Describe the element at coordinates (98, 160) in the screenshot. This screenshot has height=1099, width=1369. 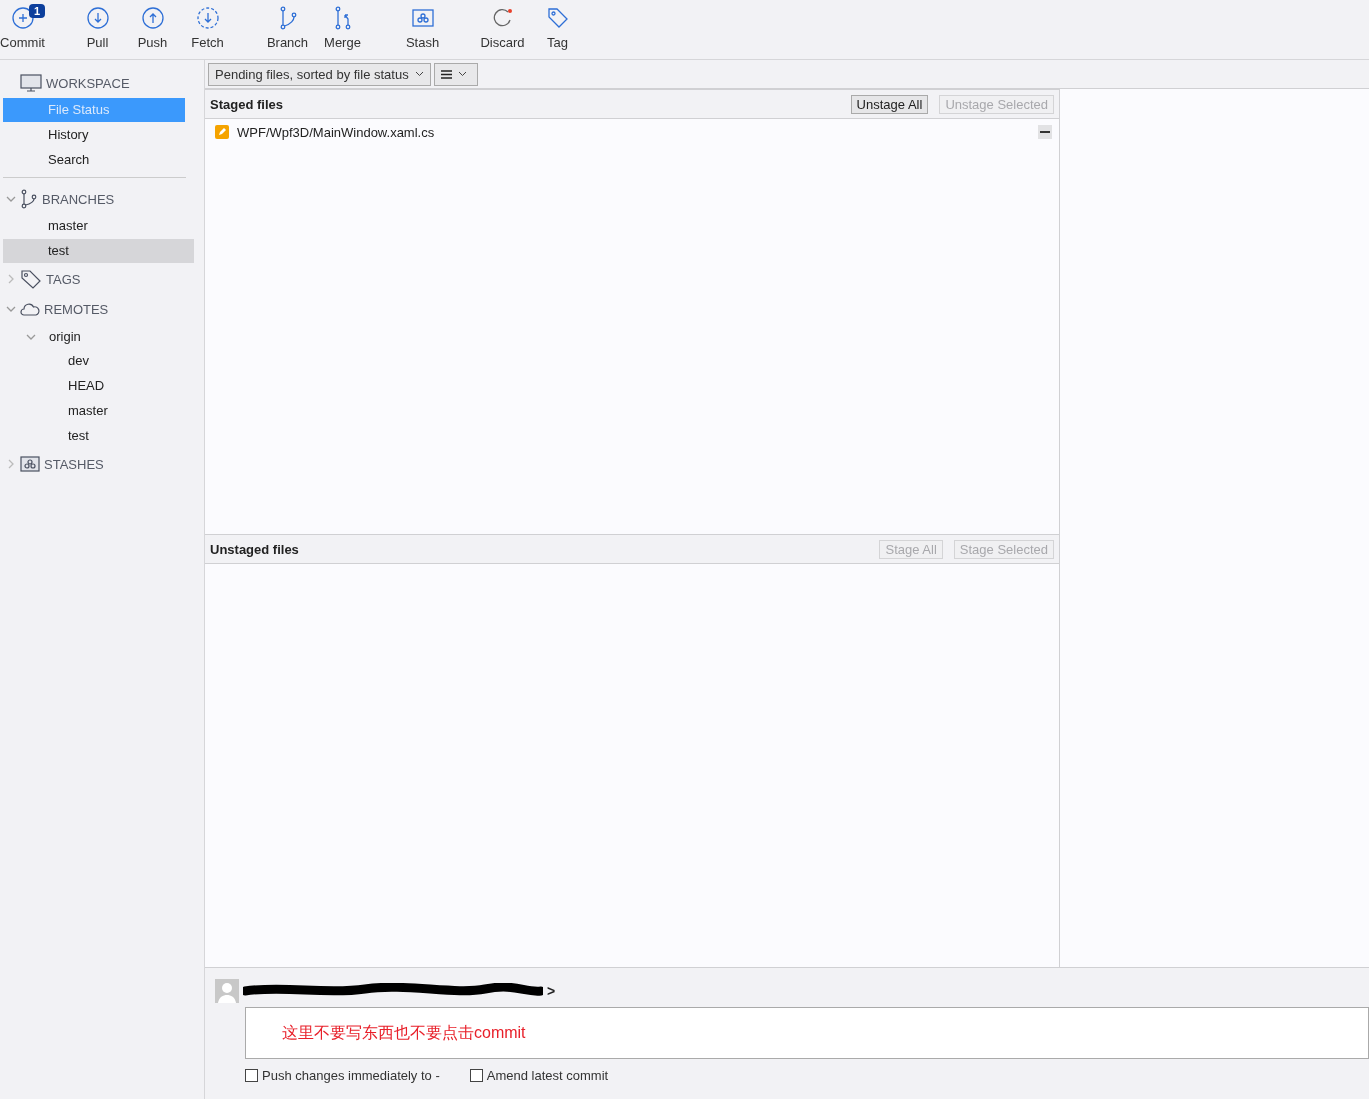
I see `nav-item: Search` at that location.